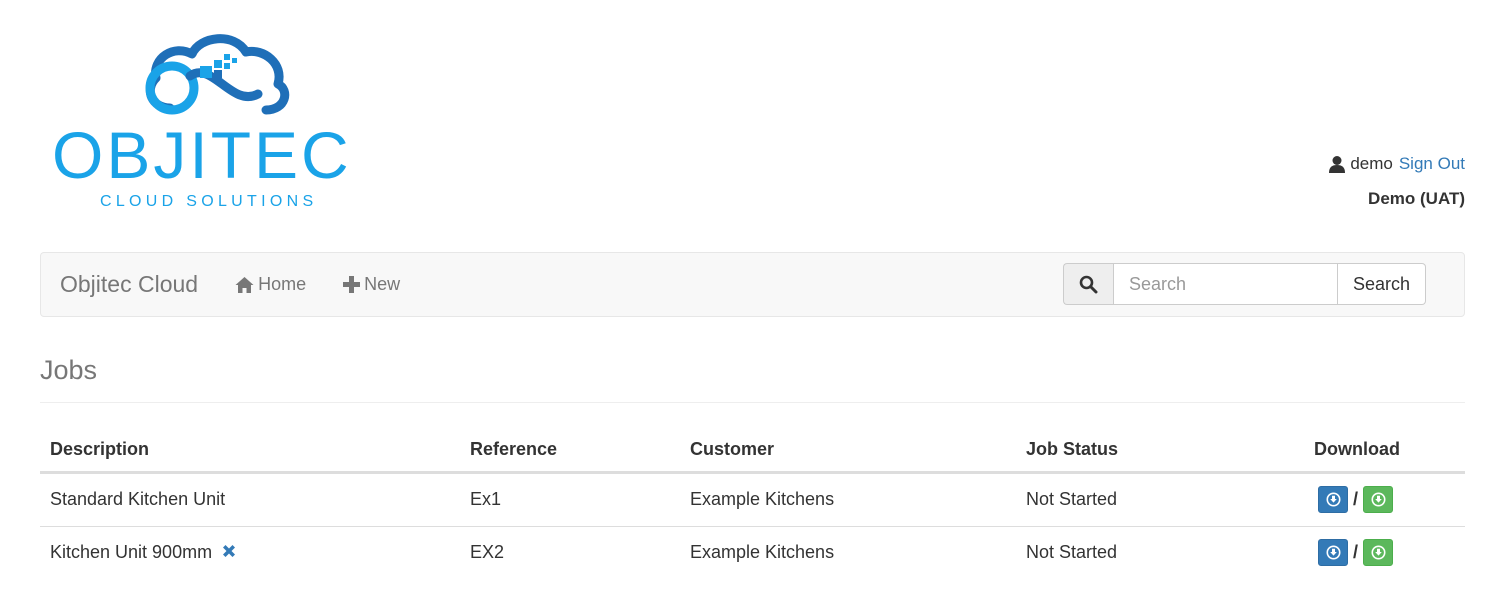 The height and width of the screenshot is (591, 1485). I want to click on cell-description: Standard Kitchen Unit, so click(250, 499).